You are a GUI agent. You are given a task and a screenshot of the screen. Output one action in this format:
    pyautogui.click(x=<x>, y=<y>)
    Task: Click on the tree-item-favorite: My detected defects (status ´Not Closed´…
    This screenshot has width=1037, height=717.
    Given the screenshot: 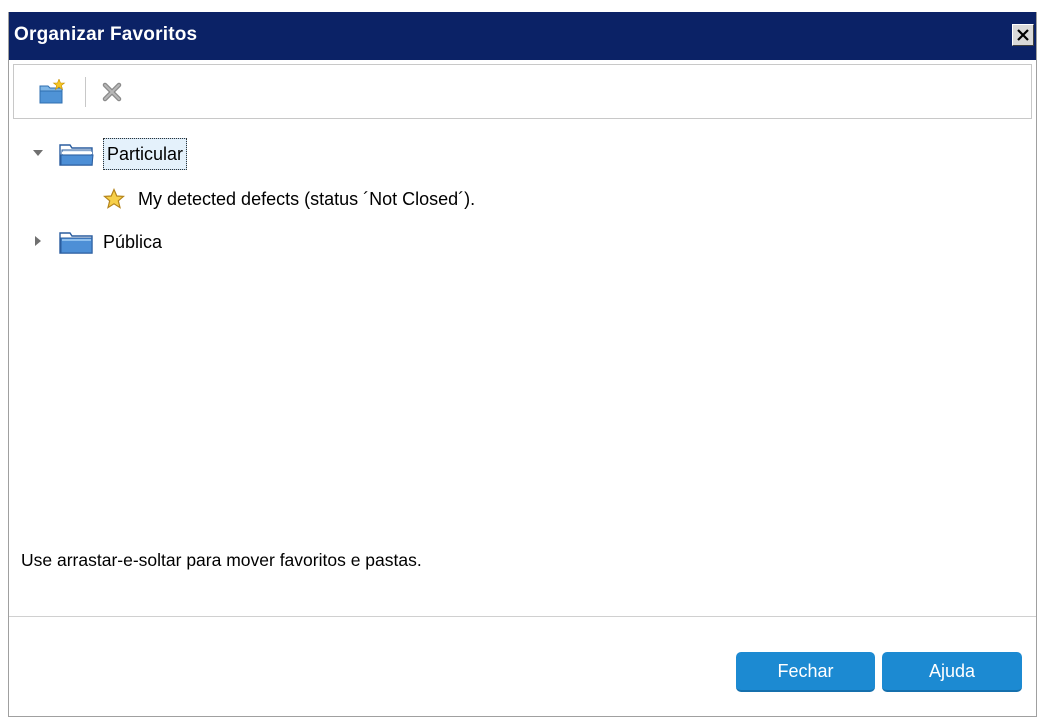 What is the action you would take?
    pyautogui.click(x=290, y=199)
    